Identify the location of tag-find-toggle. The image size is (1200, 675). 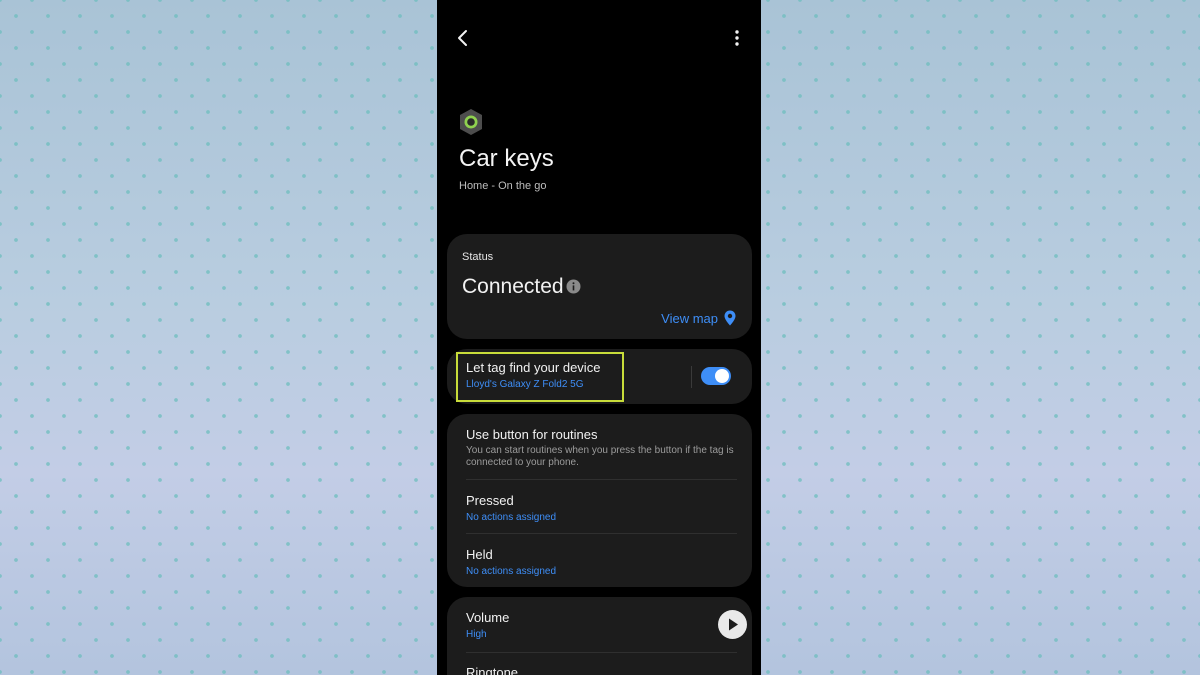
(716, 376).